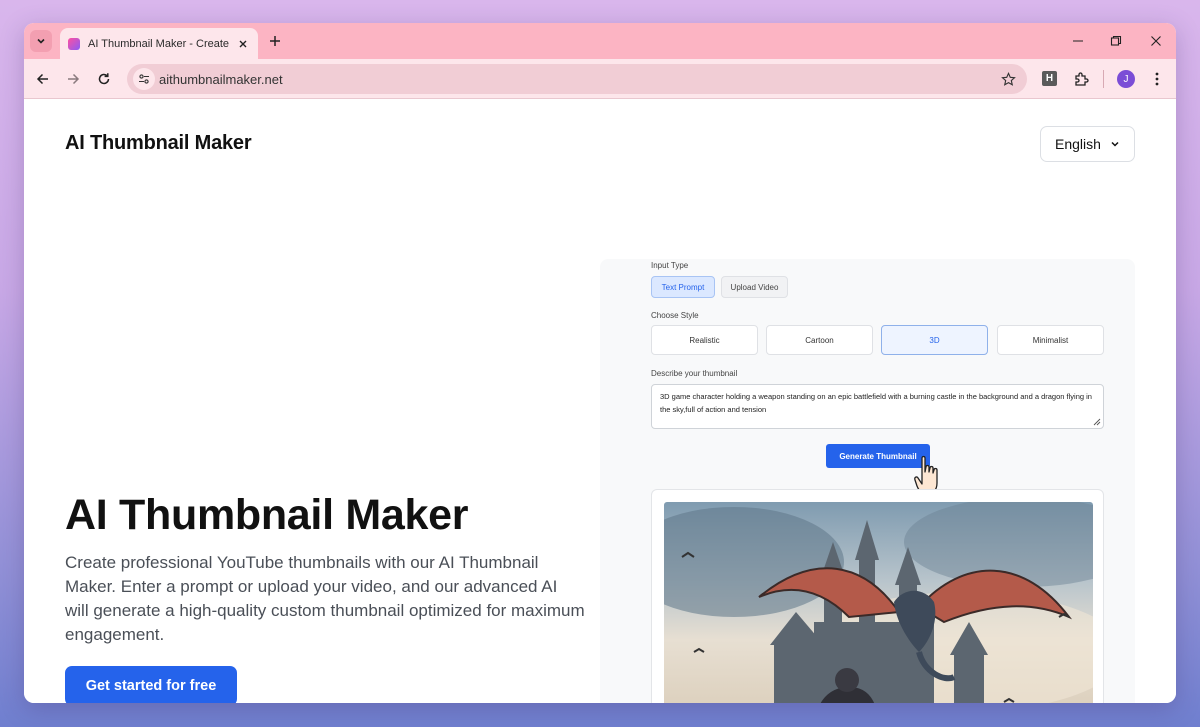 The height and width of the screenshot is (727, 1200). I want to click on tune-icon, so click(144, 79).